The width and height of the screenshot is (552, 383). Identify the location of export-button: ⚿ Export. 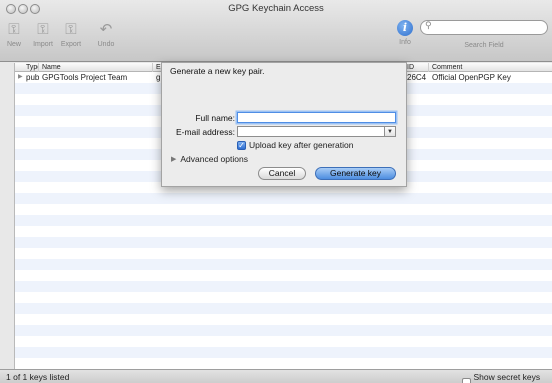
(71, 34).